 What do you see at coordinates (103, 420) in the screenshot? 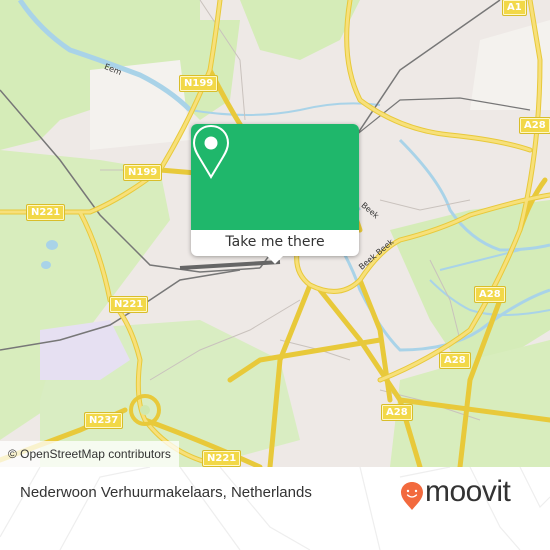
I see `road-shield-n237: N237` at bounding box center [103, 420].